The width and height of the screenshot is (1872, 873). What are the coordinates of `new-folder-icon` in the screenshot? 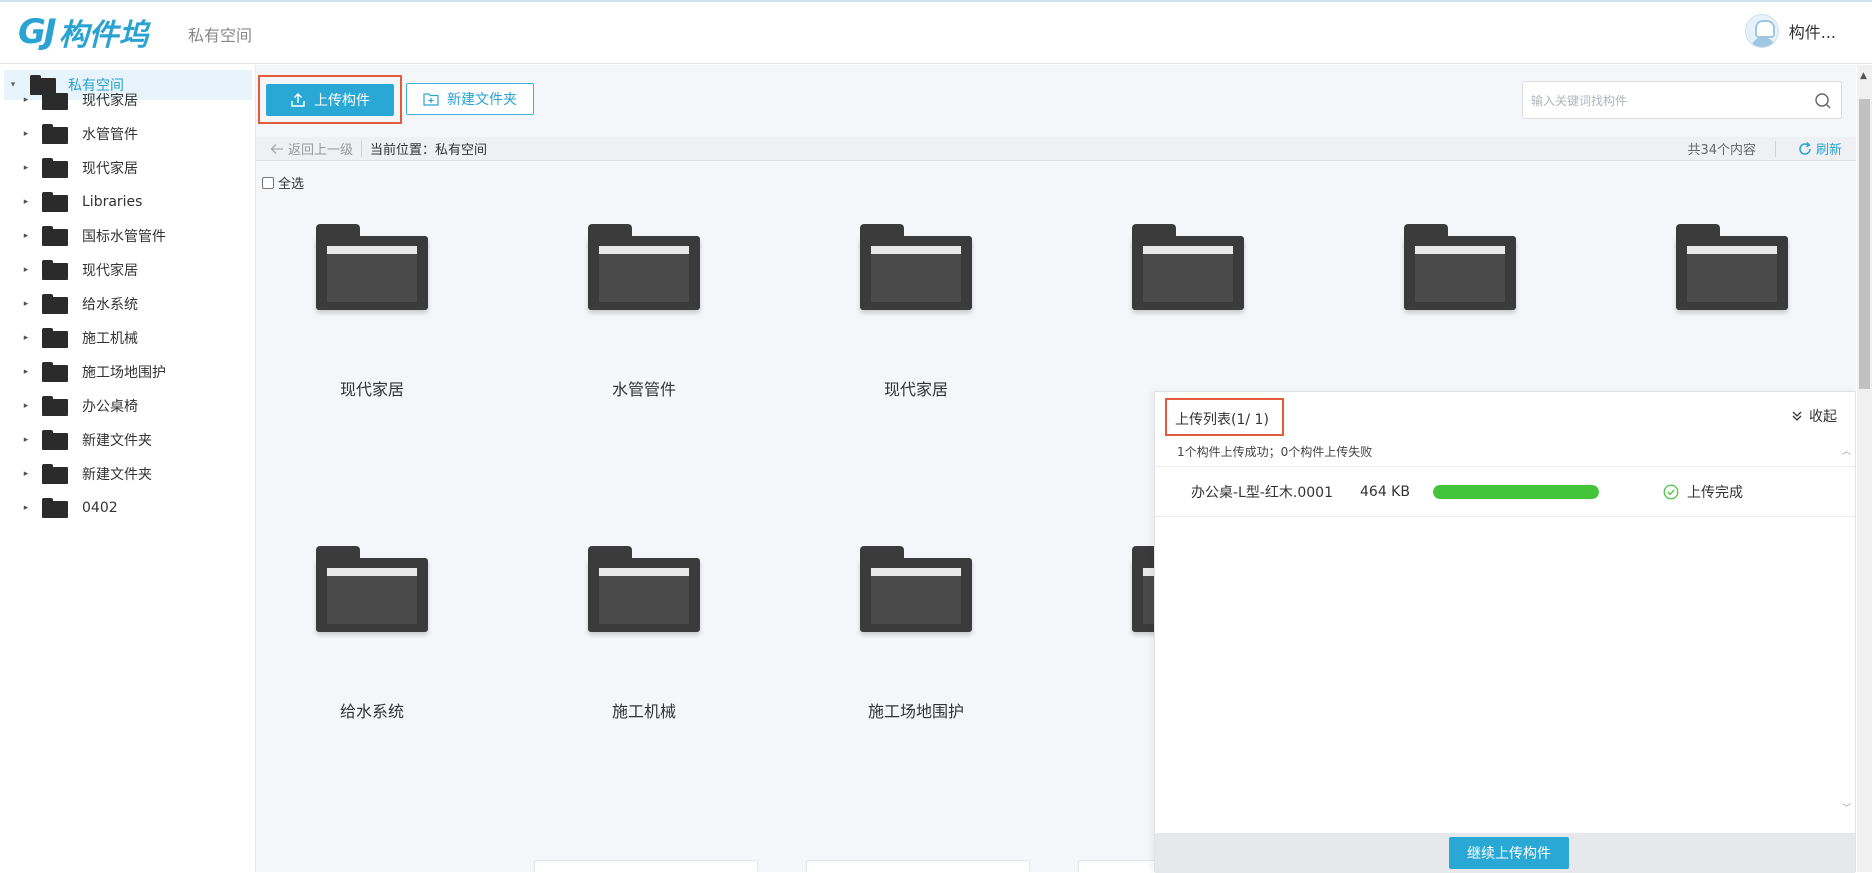 It's located at (431, 99).